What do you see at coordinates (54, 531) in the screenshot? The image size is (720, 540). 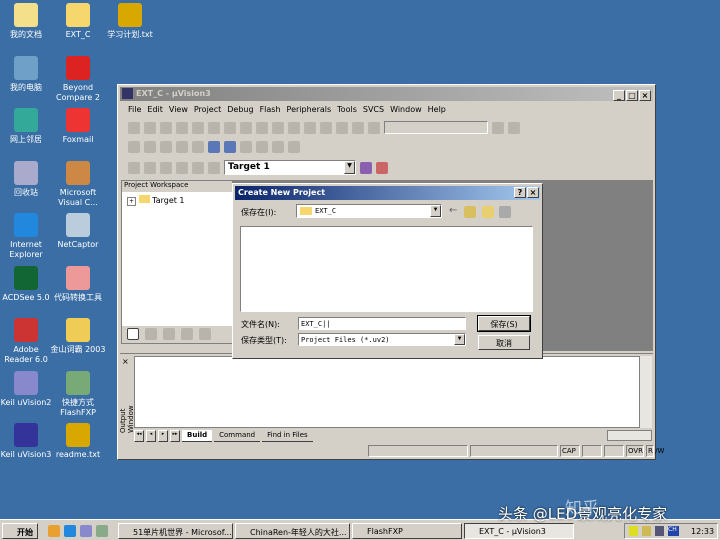 I see `qq-icon` at bounding box center [54, 531].